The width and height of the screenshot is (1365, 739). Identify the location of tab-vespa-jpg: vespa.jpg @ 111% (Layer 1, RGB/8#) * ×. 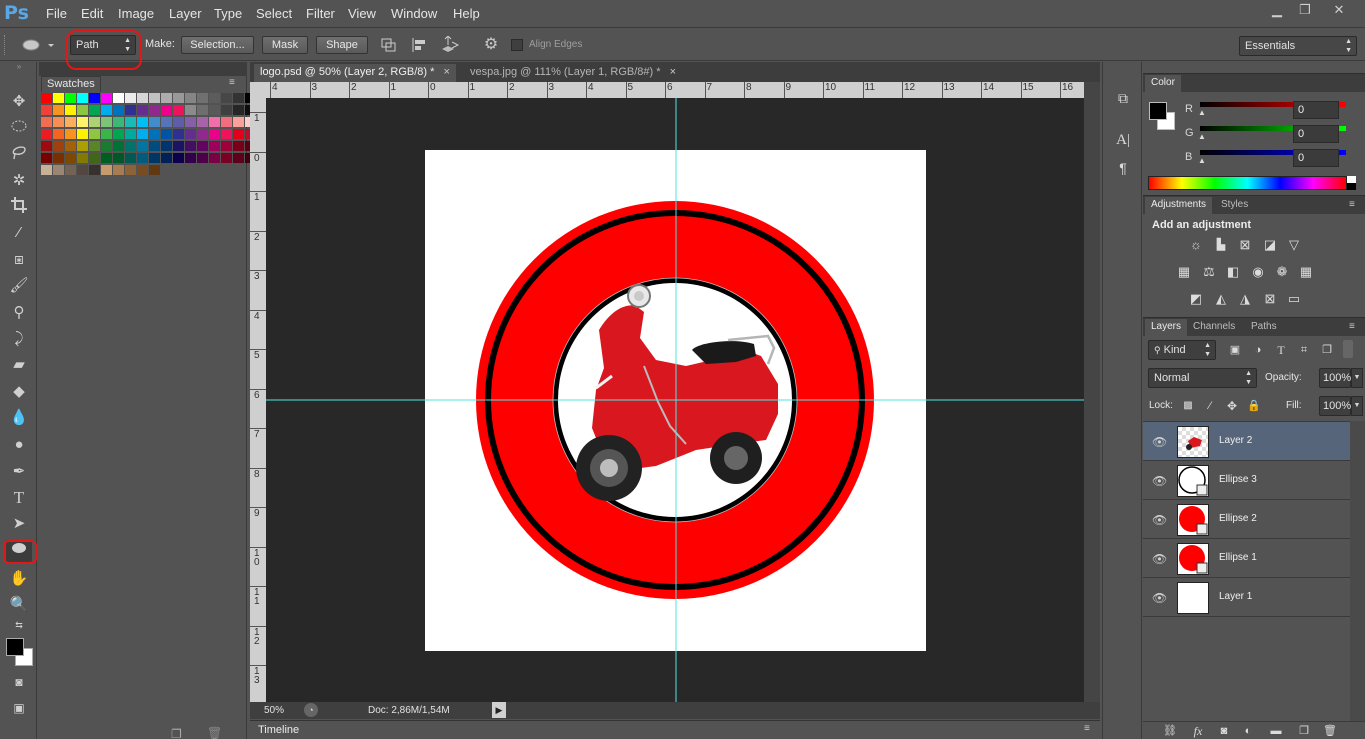
(573, 73).